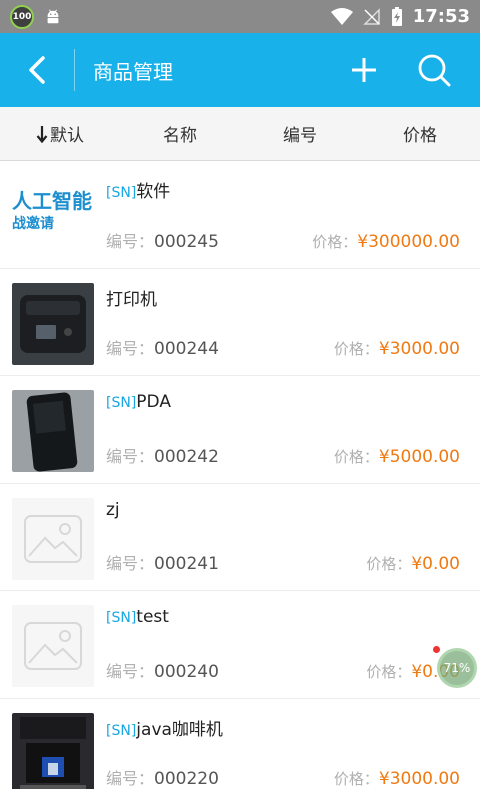 Image resolution: width=480 pixels, height=789 pixels. What do you see at coordinates (42, 134) in the screenshot?
I see `arrow-down-icon` at bounding box center [42, 134].